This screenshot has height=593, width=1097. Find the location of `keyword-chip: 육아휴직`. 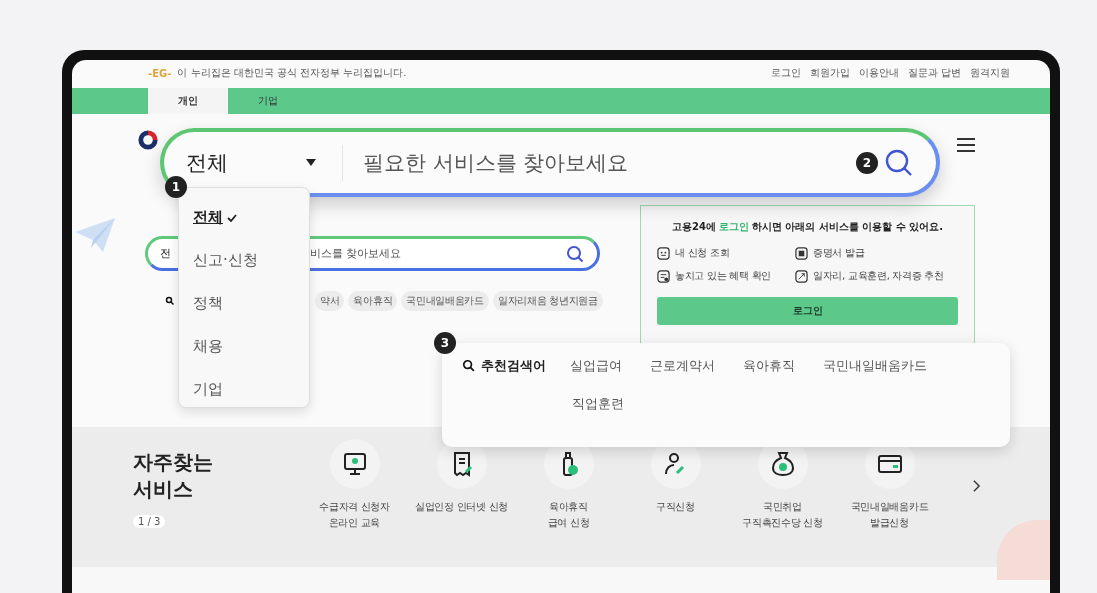

keyword-chip: 육아휴직 is located at coordinates (373, 301).